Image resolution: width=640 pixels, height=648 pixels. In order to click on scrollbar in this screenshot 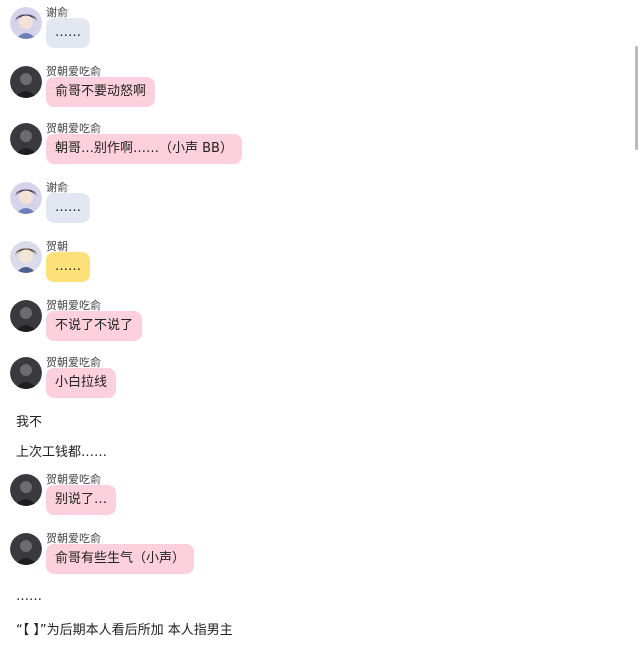, I will do `click(636, 98)`.